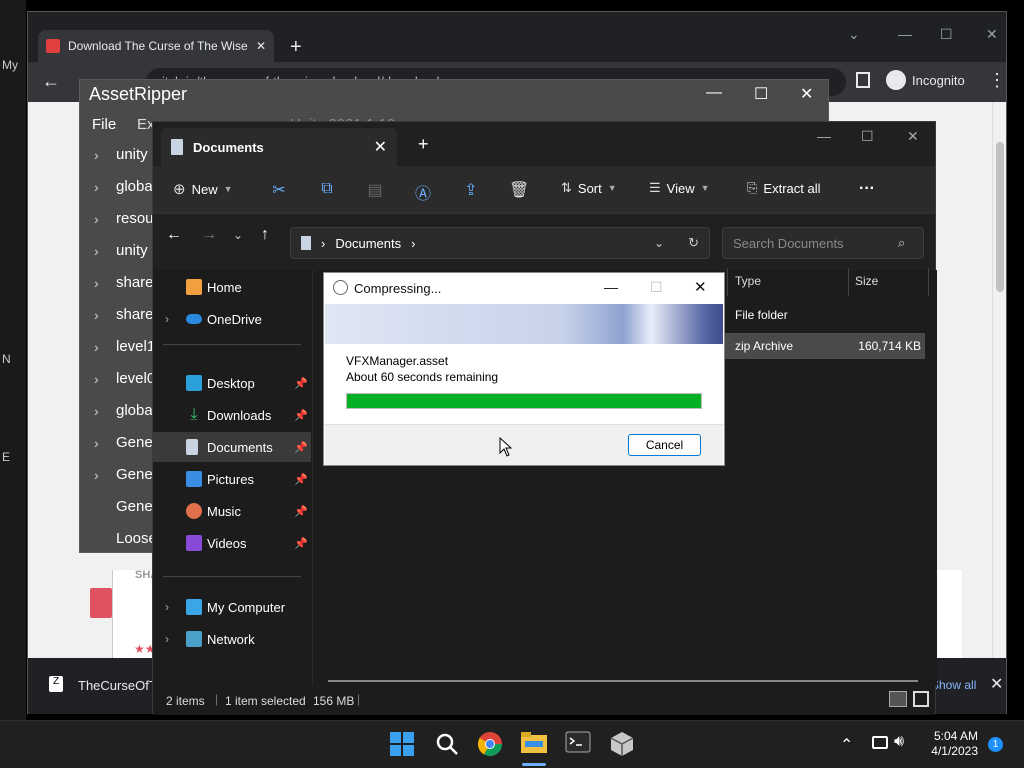 The image size is (1024, 768). What do you see at coordinates (625, 745) in the screenshot?
I see `assetripper-taskbar-button` at bounding box center [625, 745].